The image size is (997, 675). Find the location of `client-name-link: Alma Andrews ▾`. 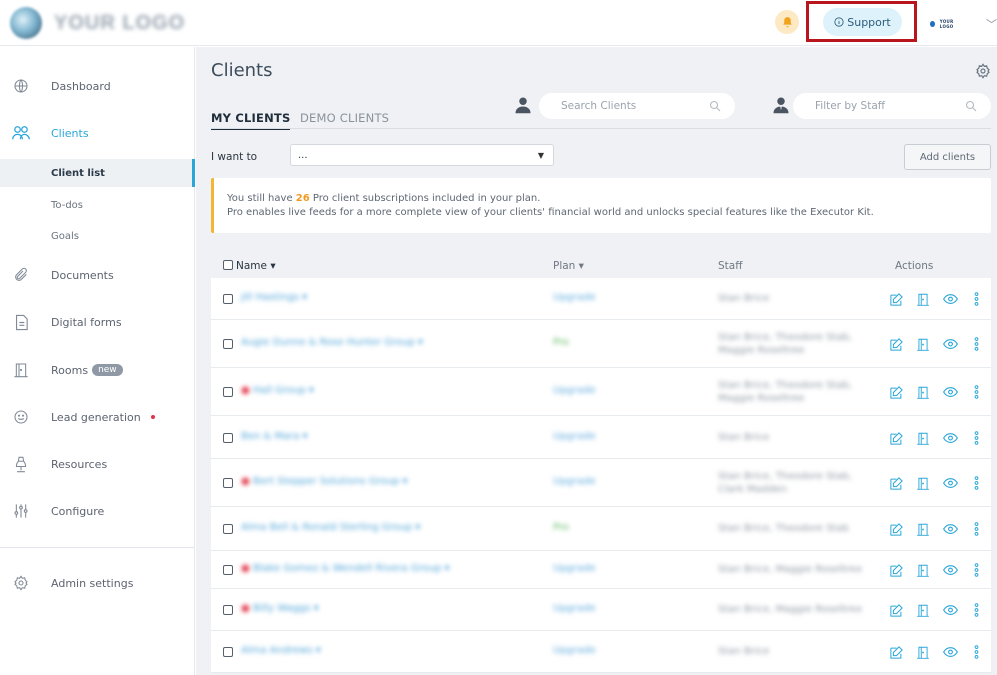

client-name-link: Alma Andrews ▾ is located at coordinates (281, 650).